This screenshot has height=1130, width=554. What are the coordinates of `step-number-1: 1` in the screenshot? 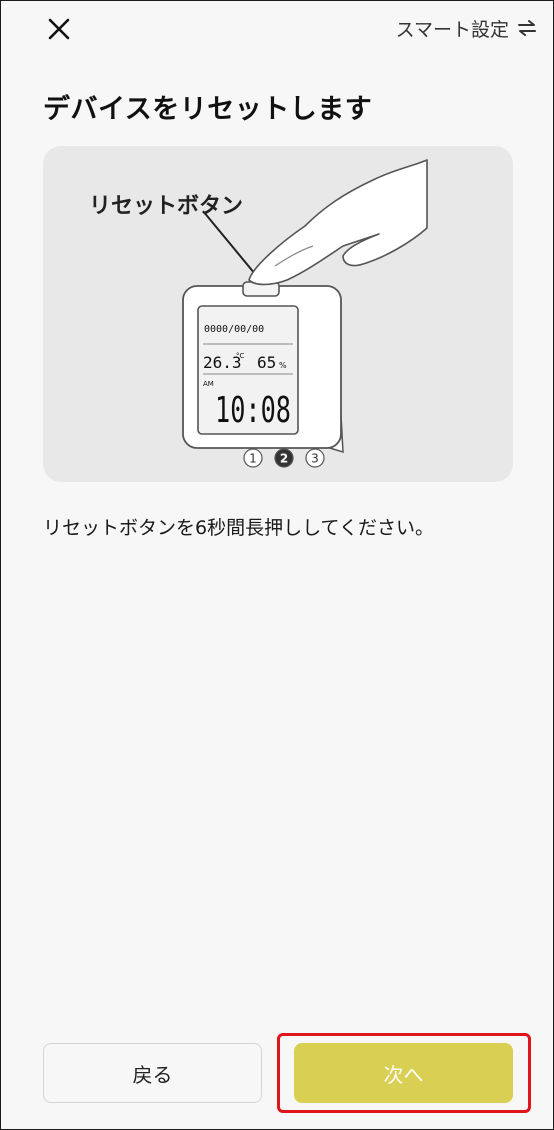 It's located at (253, 459).